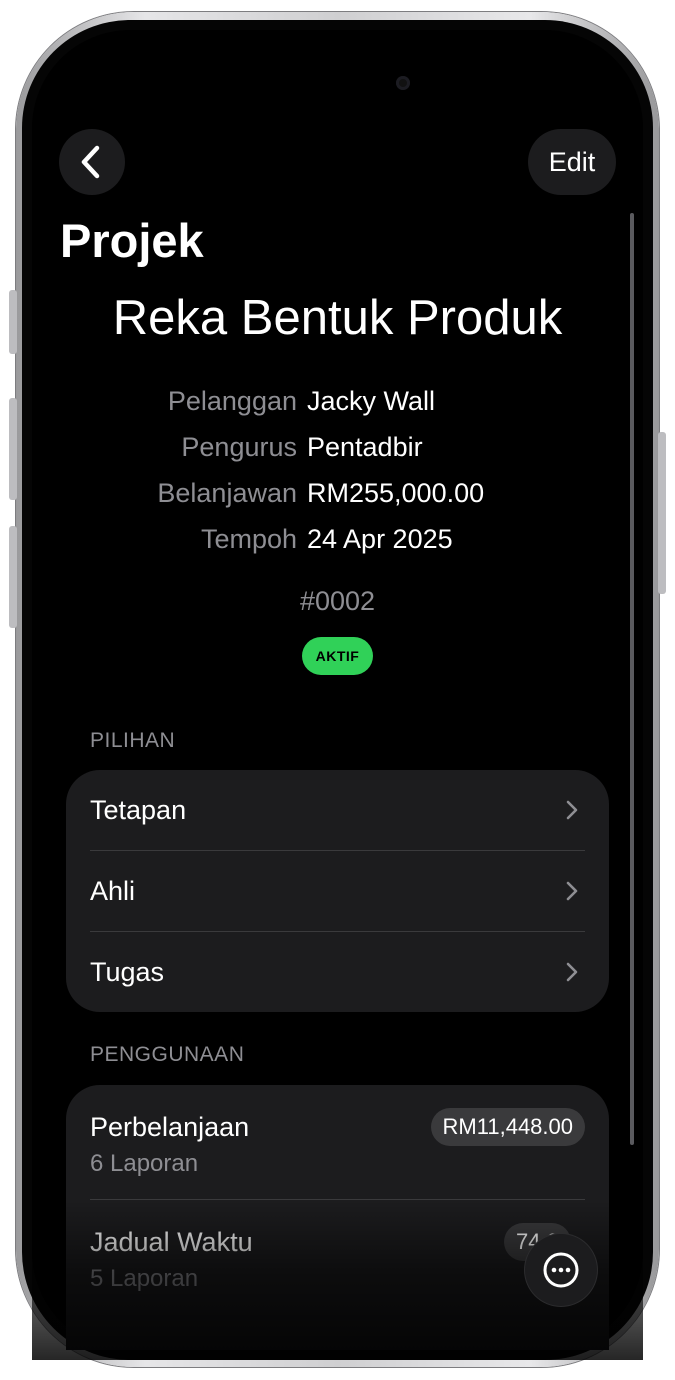 The width and height of the screenshot is (675, 1380). Describe the element at coordinates (371, 401) in the screenshot. I see `detail-value: Jacky Wall` at that location.